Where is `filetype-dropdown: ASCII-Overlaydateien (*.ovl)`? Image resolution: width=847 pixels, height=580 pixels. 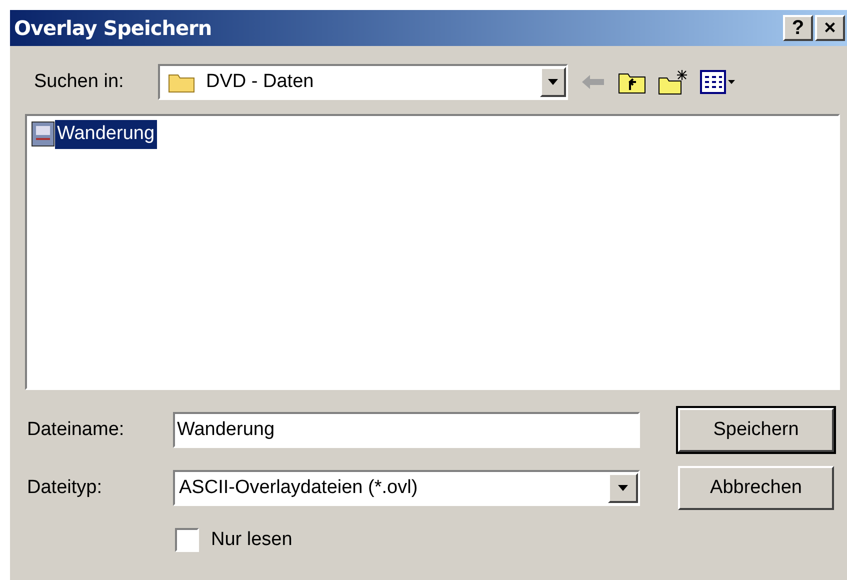 filetype-dropdown: ASCII-Overlaydateien (*.ovl) is located at coordinates (406, 488).